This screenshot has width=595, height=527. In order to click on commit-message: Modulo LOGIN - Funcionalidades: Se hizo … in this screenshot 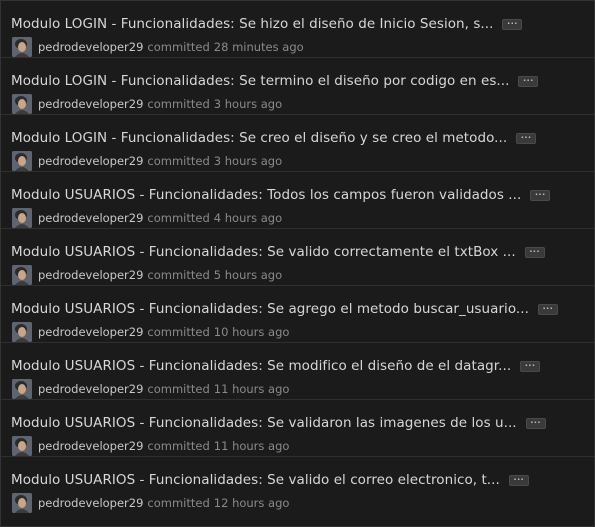, I will do `click(252, 24)`.